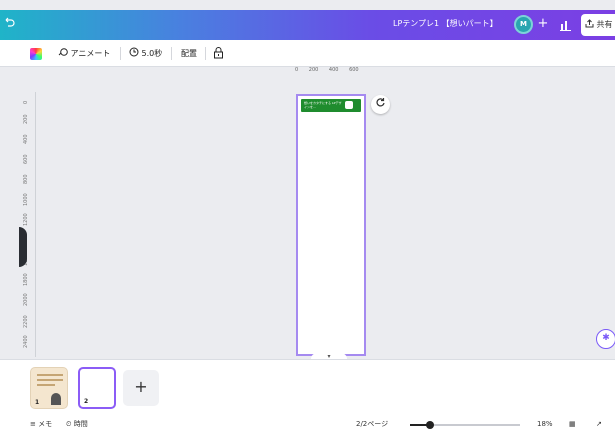  What do you see at coordinates (23, 247) in the screenshot?
I see `side-panel-handle` at bounding box center [23, 247].